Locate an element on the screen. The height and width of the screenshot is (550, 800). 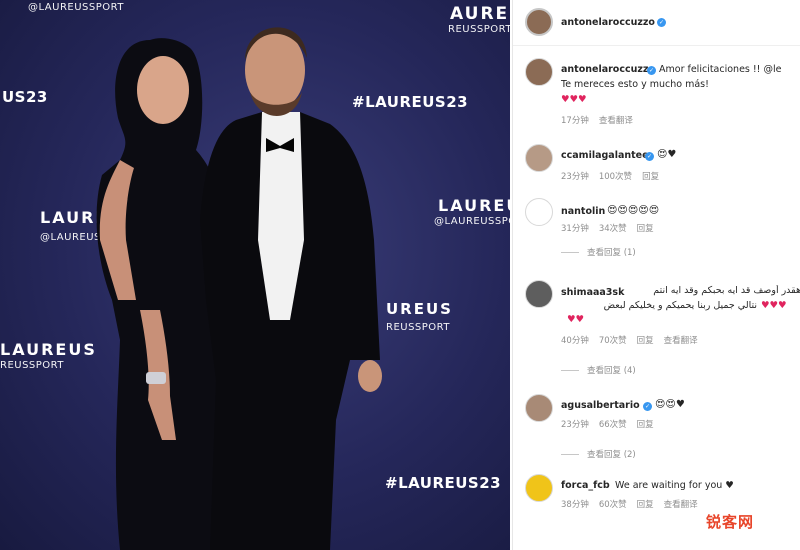
comment-text: We are waiting for you ♥ is located at coordinates (674, 485).